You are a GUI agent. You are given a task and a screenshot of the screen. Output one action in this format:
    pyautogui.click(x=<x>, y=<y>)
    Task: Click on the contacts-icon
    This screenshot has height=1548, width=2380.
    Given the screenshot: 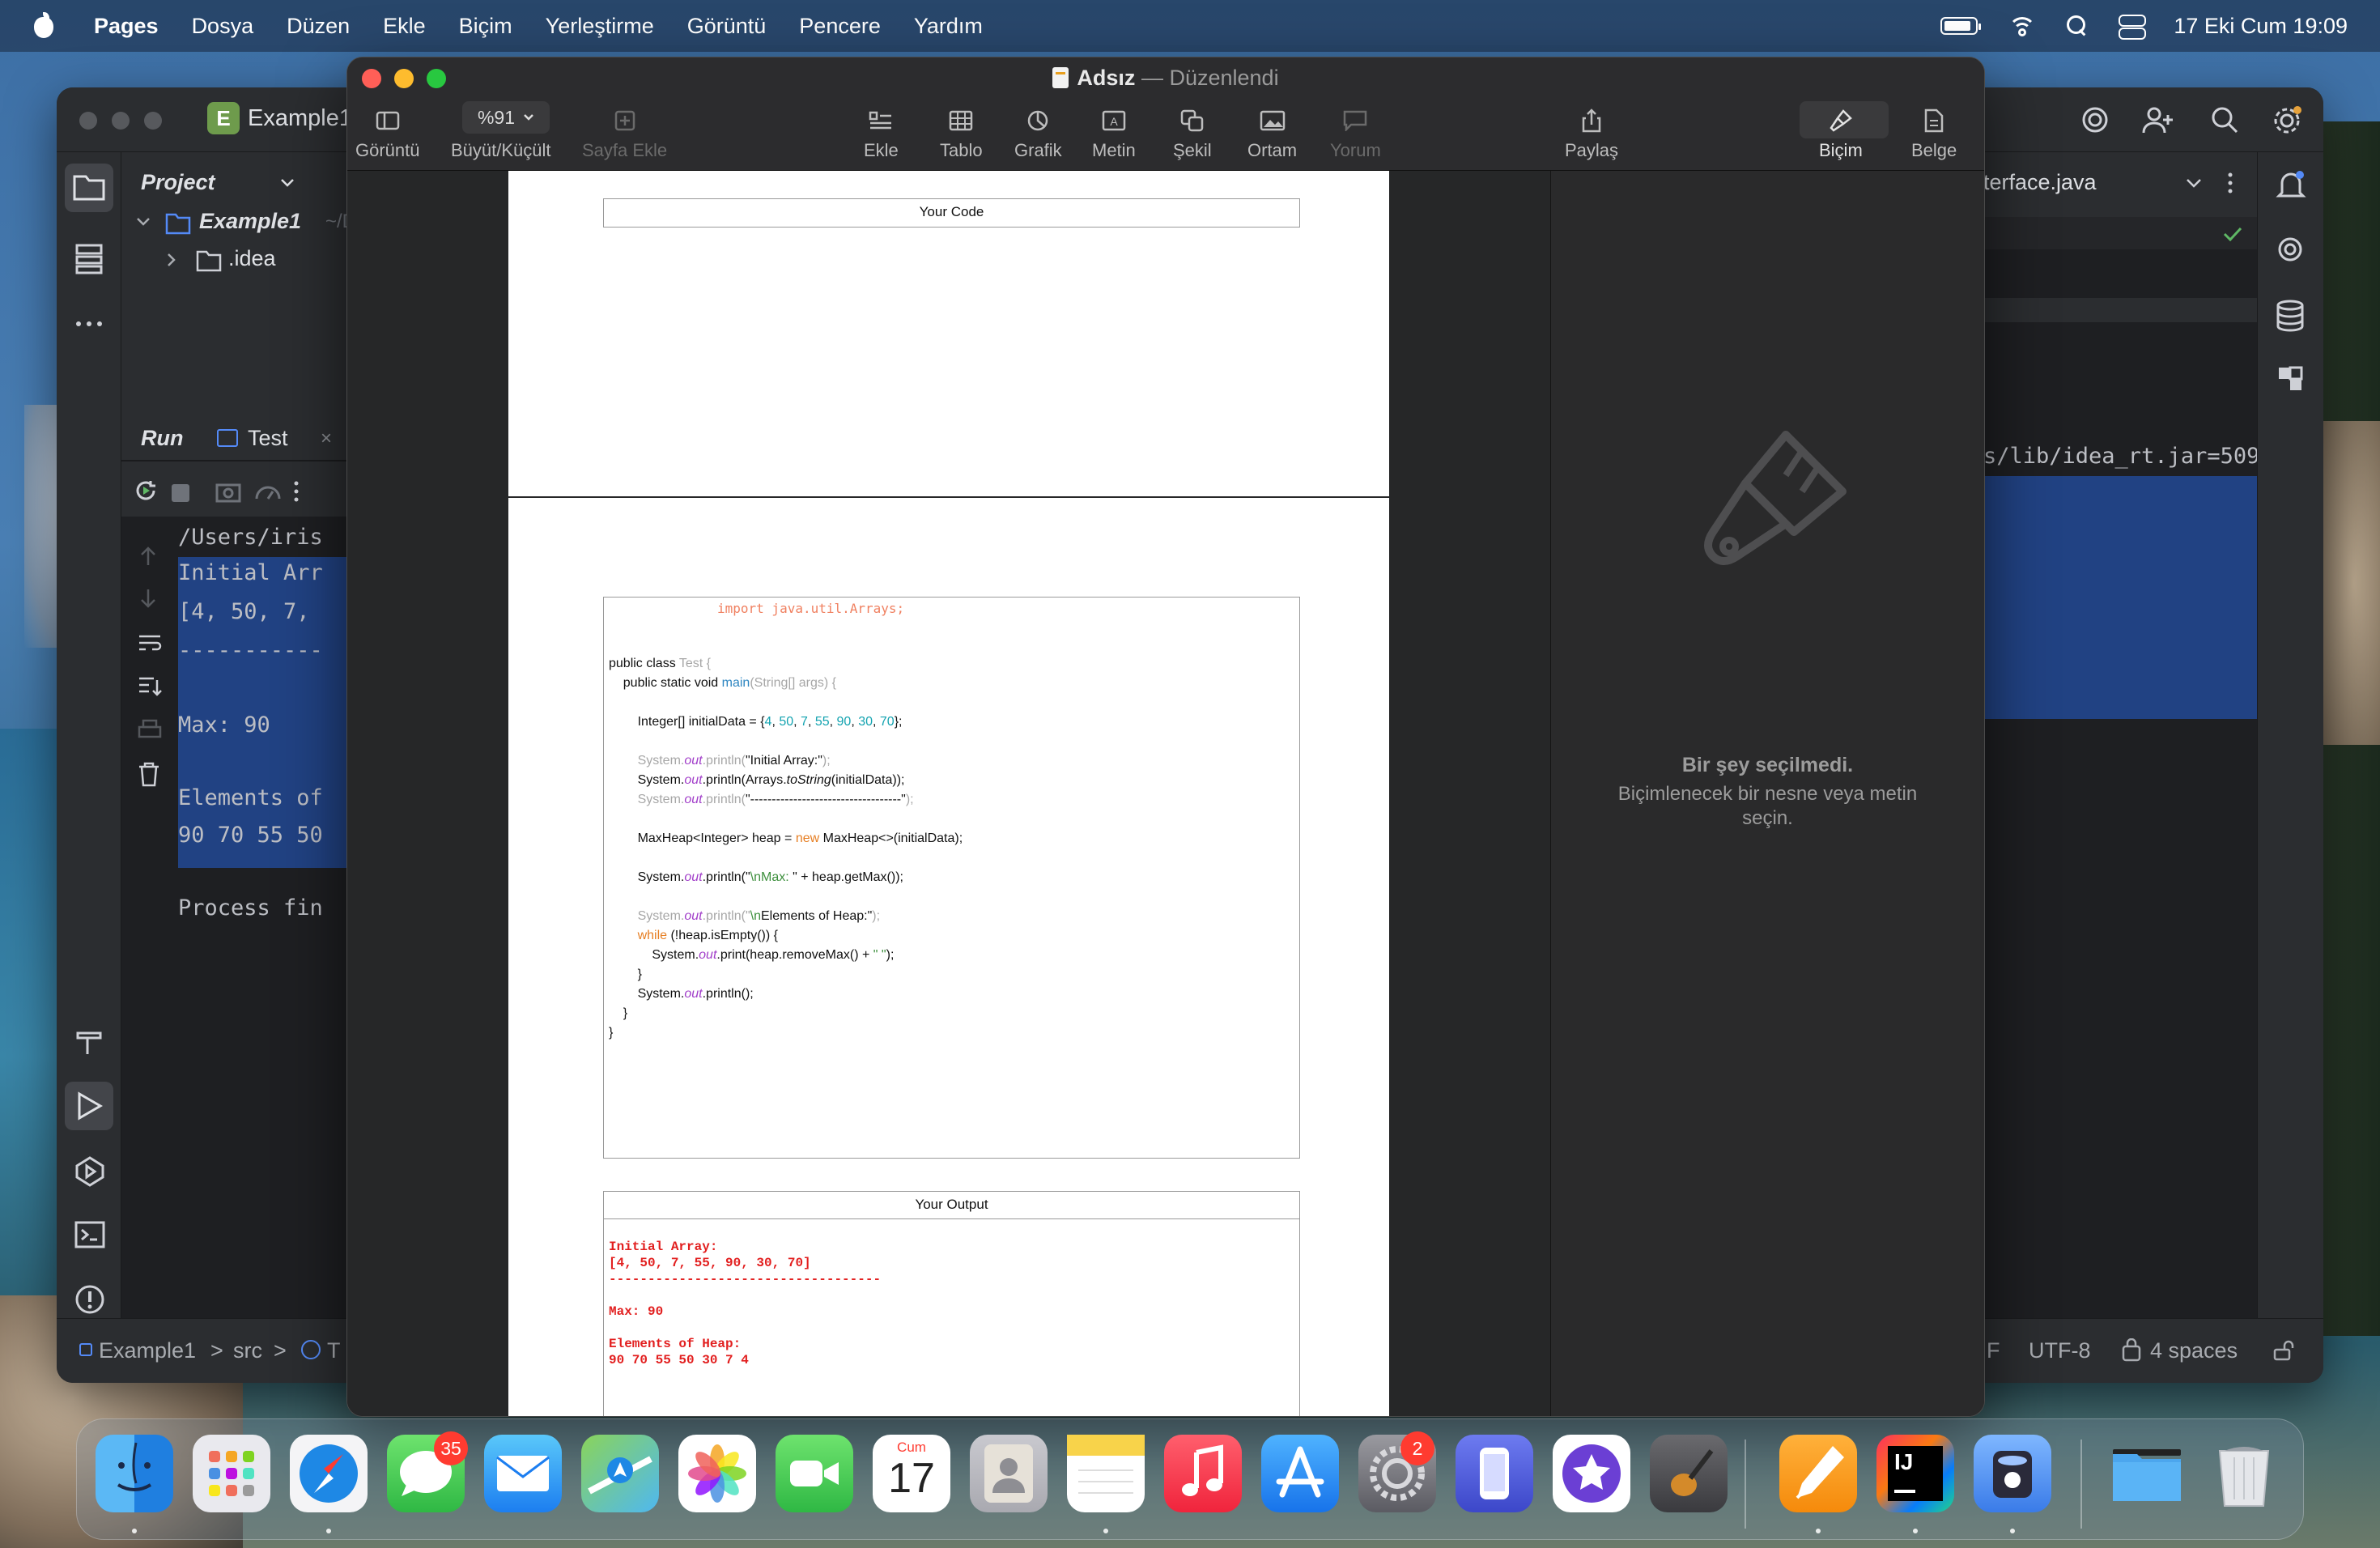 What is the action you would take?
    pyautogui.click(x=1009, y=1473)
    